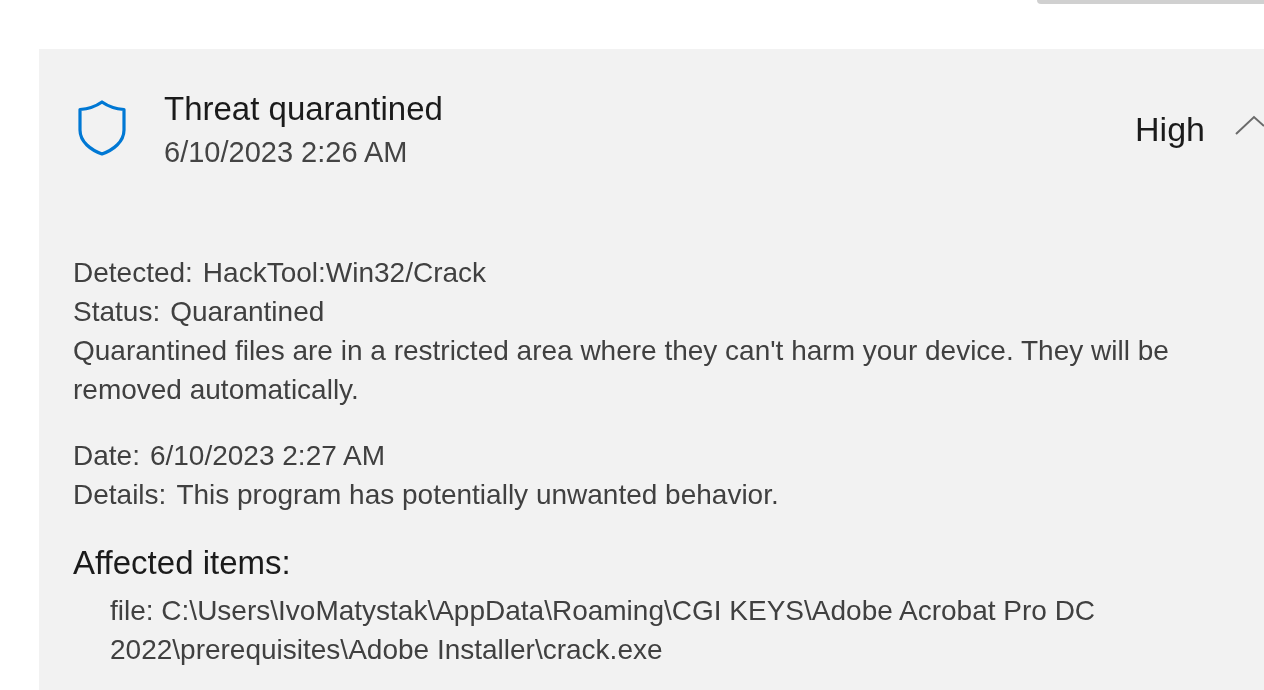 The image size is (1264, 690). What do you see at coordinates (286, 152) in the screenshot?
I see `threat-timestamp: 6/10/2023 2:26 AM` at bounding box center [286, 152].